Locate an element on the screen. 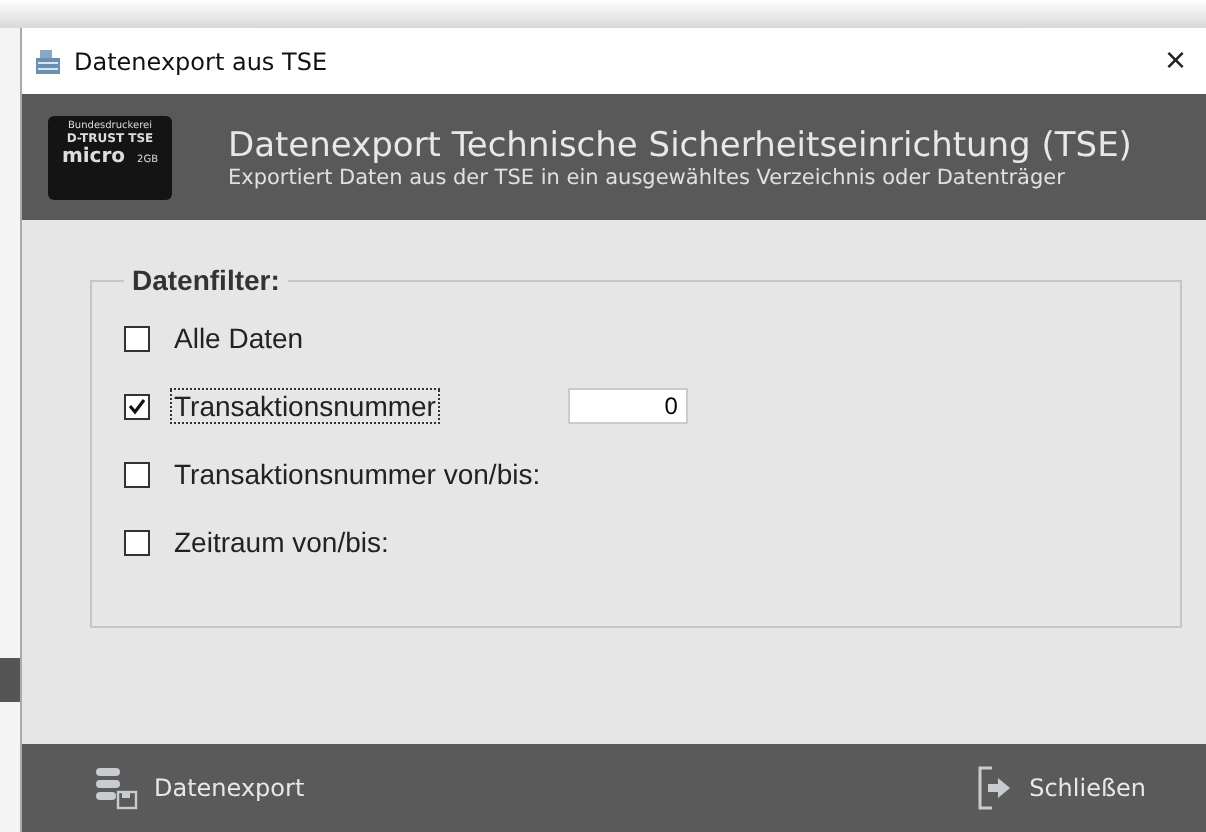 Image resolution: width=1206 pixels, height=832 pixels. header-subtitle: Exportiert Daten aus der TSE in ein ausgewähltes Verzeichnis oder Datenträger is located at coordinates (647, 177).